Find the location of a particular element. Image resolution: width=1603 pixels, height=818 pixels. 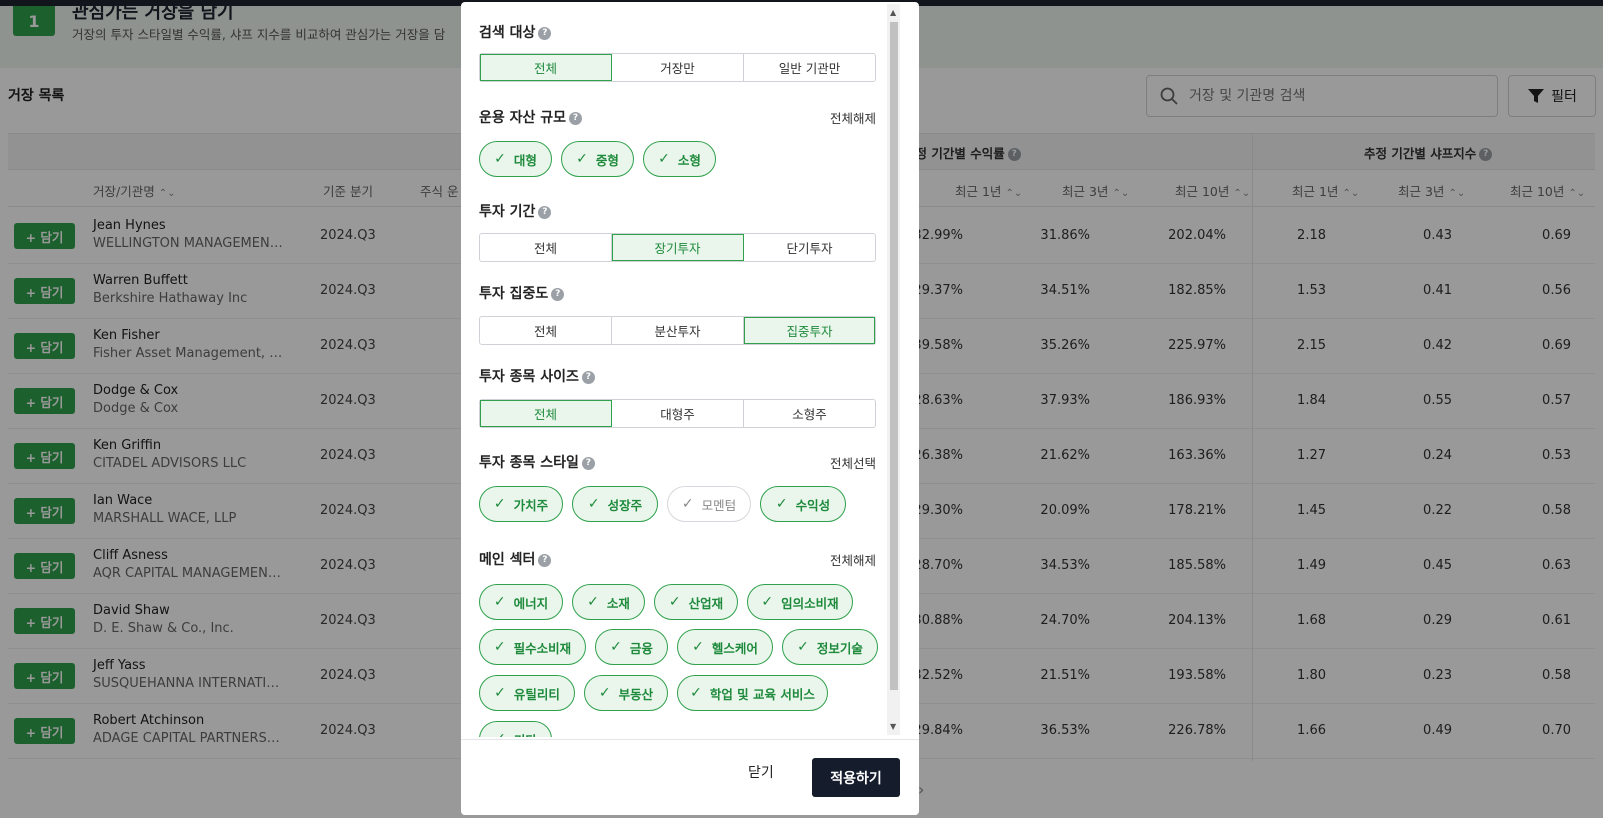

apply-button: 적용하기 is located at coordinates (856, 777).